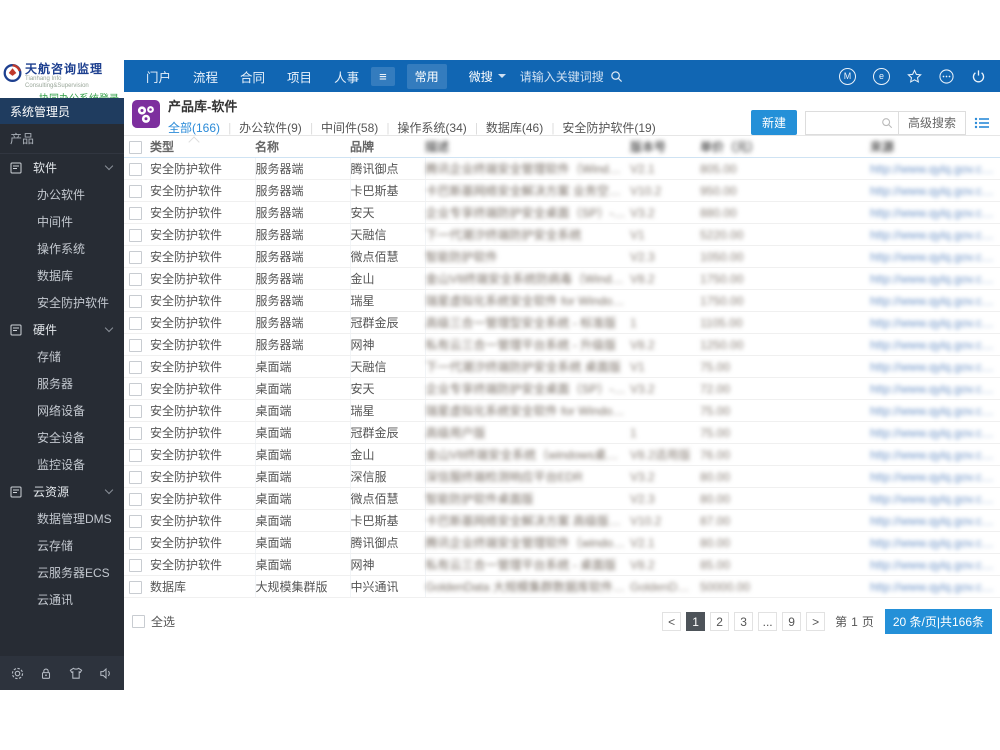 The width and height of the screenshot is (1000, 750). I want to click on tab-0: 全部(166), so click(194, 127).